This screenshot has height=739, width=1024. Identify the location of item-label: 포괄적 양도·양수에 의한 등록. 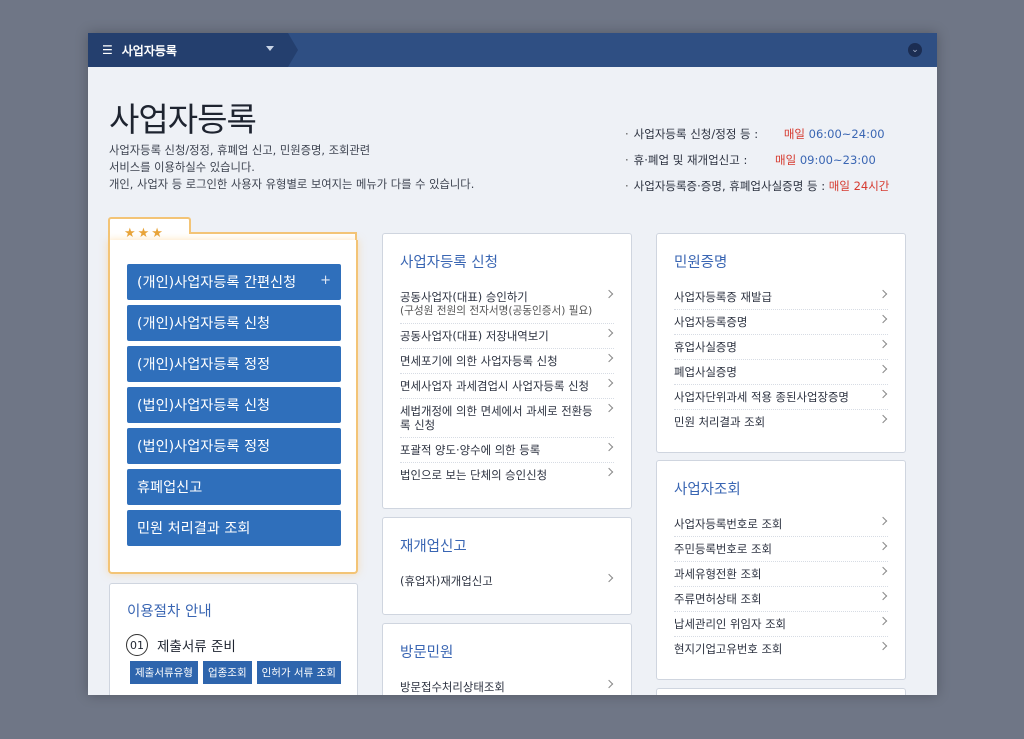
(470, 450).